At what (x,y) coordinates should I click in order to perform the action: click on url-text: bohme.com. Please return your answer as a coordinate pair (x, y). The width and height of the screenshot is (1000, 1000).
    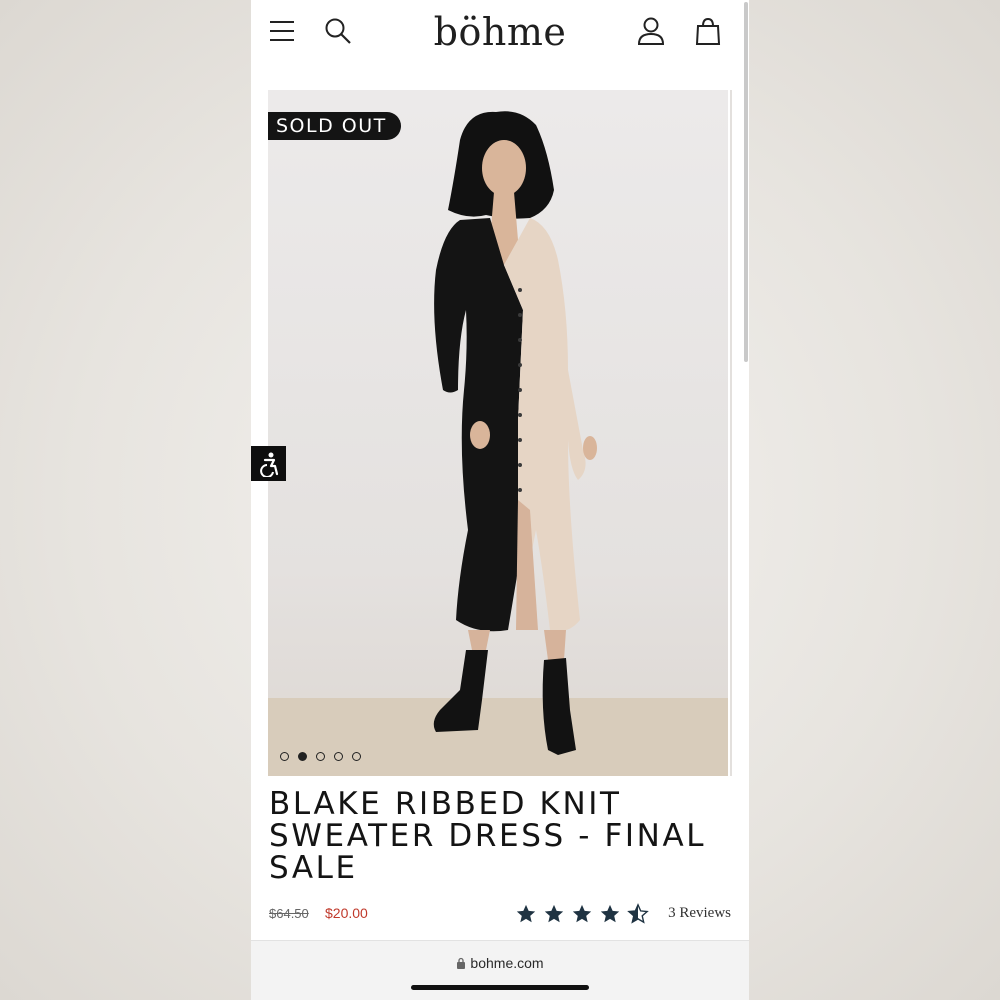
    Looking at the image, I should click on (507, 963).